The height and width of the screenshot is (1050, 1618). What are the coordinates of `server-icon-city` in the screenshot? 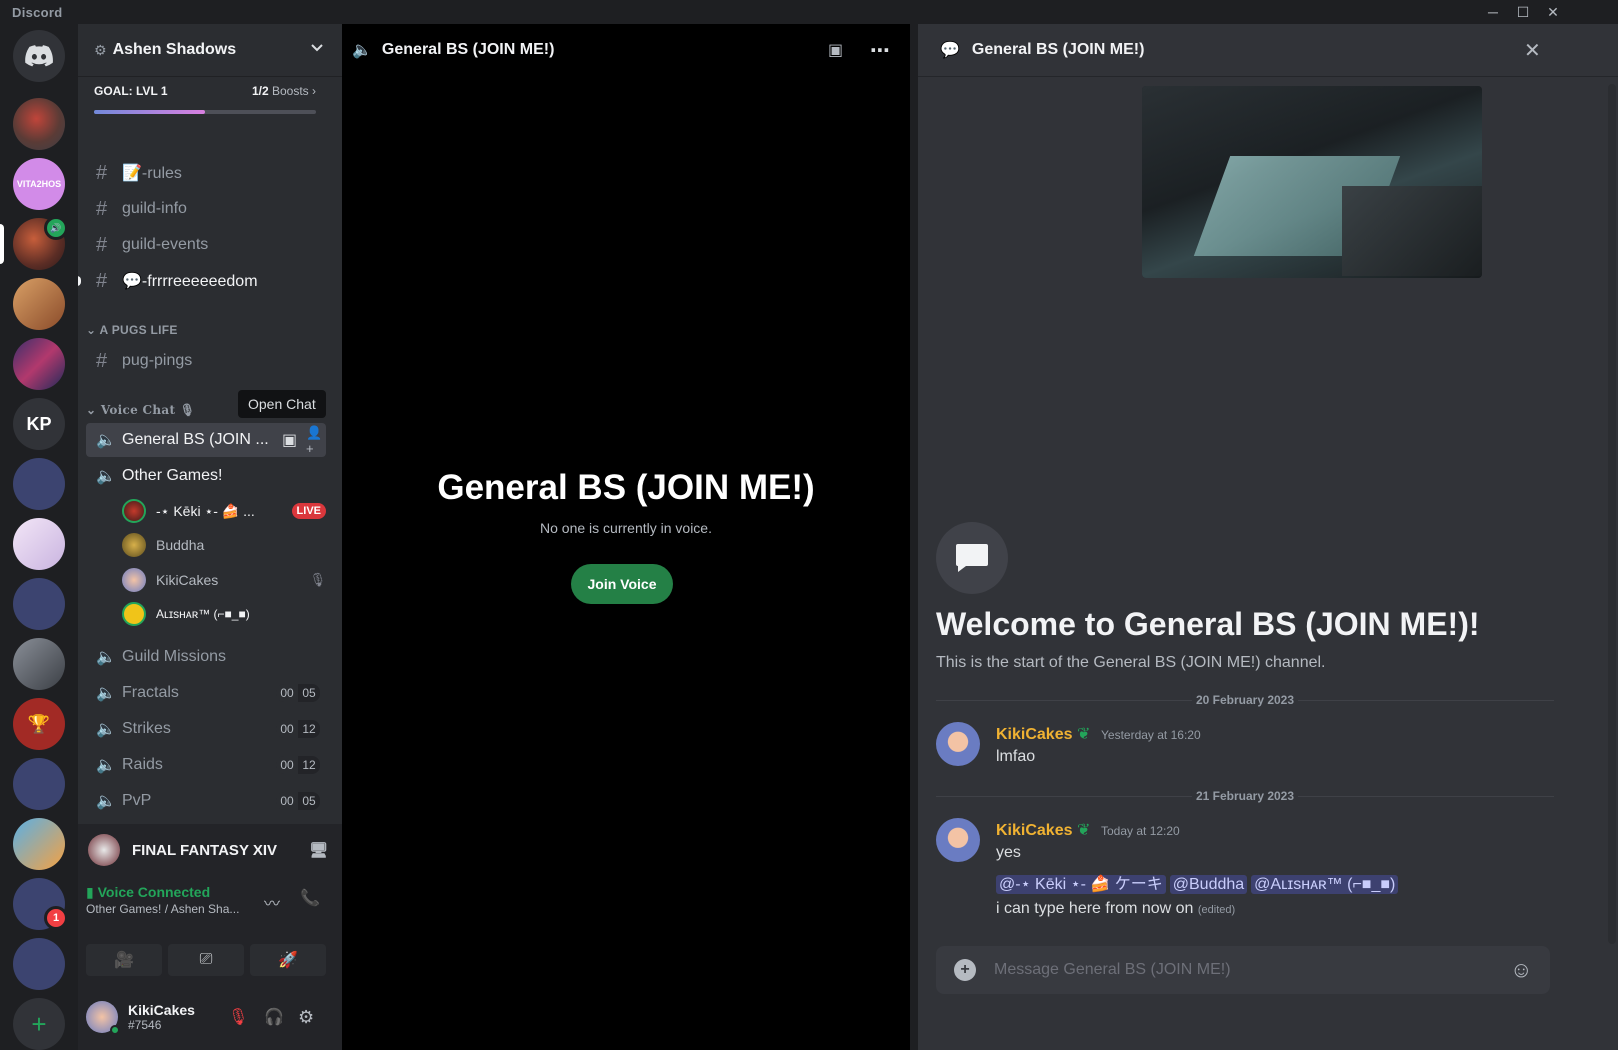 It's located at (39, 364).